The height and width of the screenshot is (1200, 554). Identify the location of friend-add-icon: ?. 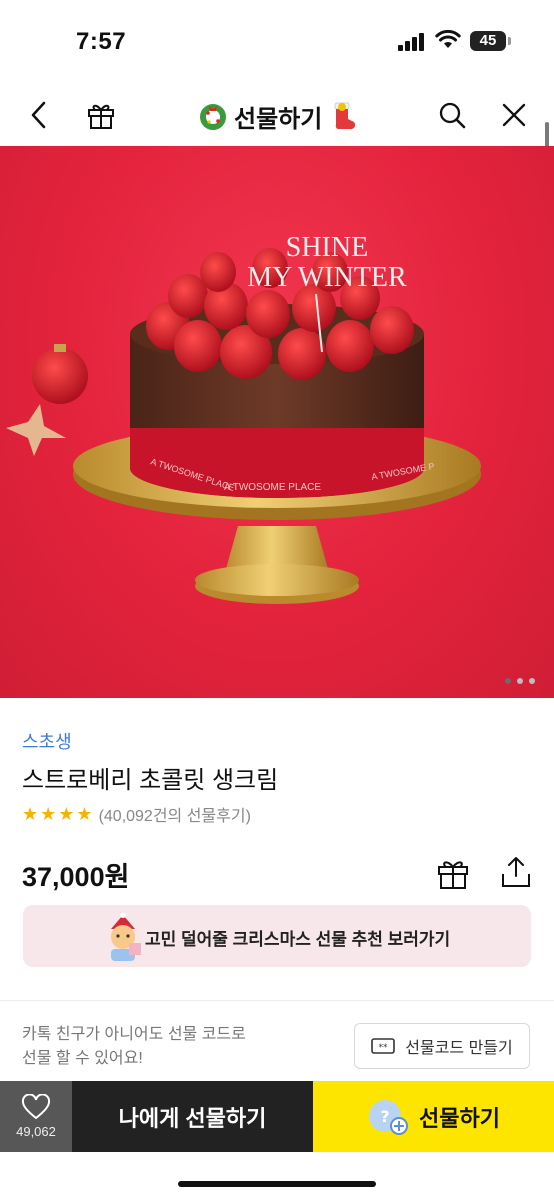
(389, 1117).